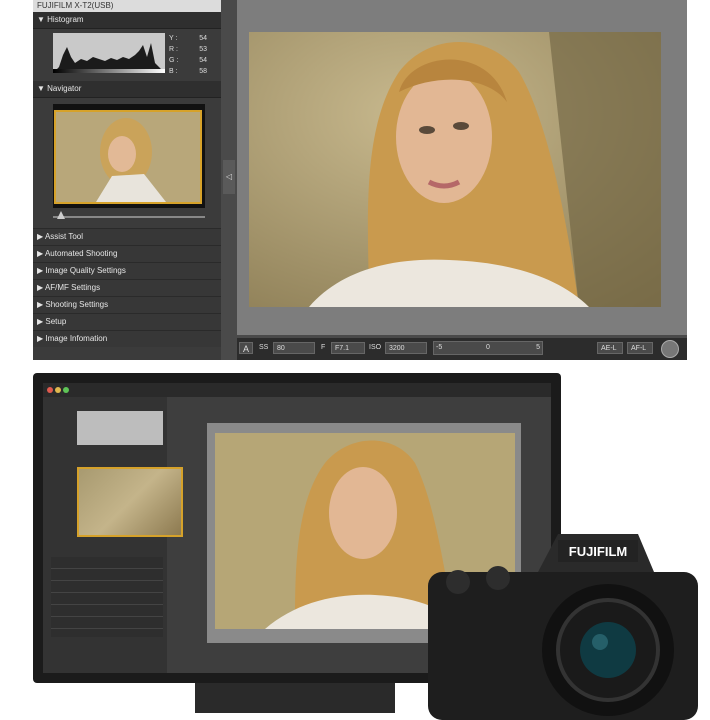  Describe the element at coordinates (439, 347) in the screenshot. I see `ev-minus-label: -5` at that location.